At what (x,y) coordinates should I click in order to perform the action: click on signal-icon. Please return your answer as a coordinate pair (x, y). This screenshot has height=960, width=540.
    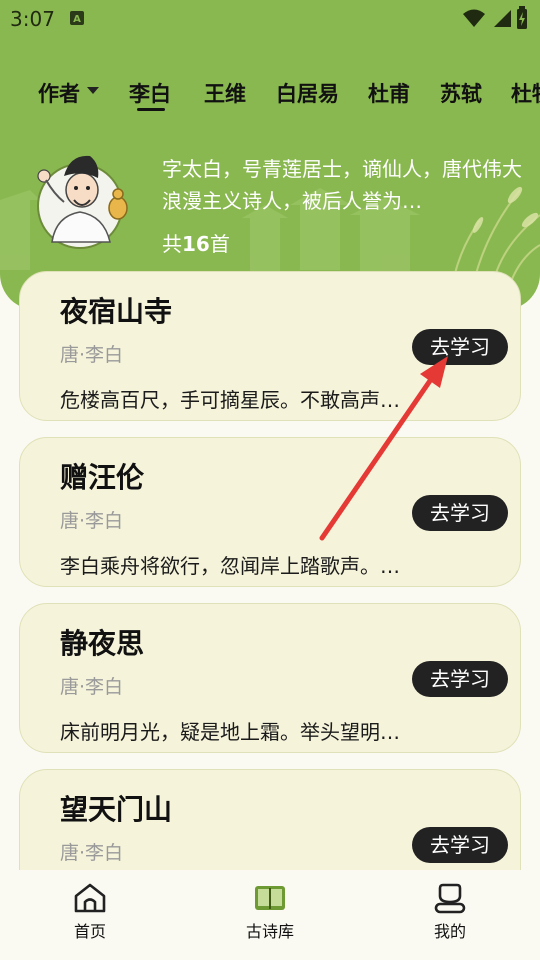
    Looking at the image, I should click on (502, 18).